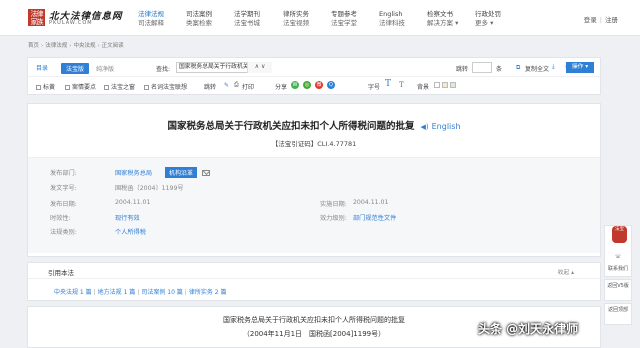  What do you see at coordinates (36, 17) in the screenshot?
I see `logo-seal: 法律 家族` at bounding box center [36, 17].